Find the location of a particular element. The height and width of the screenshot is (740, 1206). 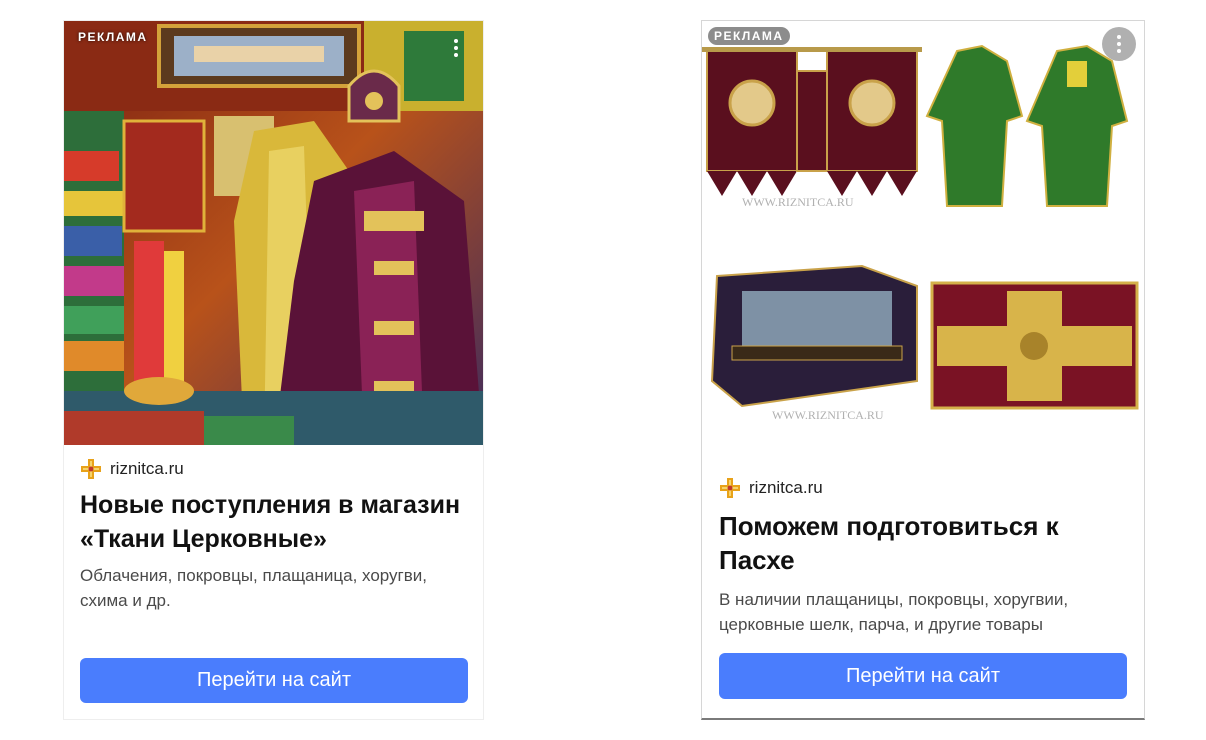

ad-headline: Поможем подготовиться к Пасхе is located at coordinates (924, 543).